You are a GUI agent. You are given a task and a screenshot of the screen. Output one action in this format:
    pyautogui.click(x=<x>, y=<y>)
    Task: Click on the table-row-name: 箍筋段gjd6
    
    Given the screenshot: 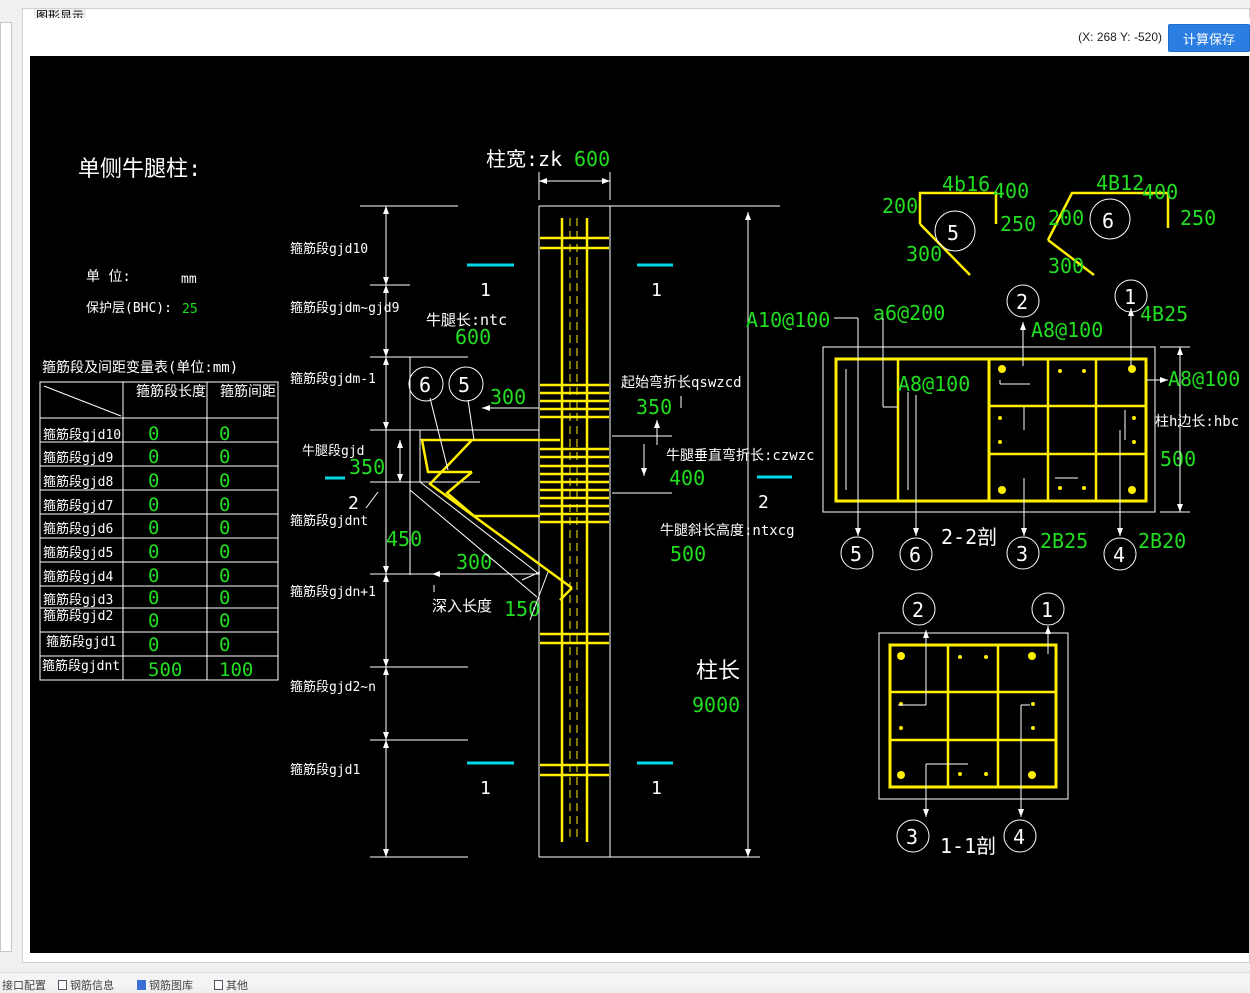 What is the action you would take?
    pyautogui.click(x=78, y=529)
    